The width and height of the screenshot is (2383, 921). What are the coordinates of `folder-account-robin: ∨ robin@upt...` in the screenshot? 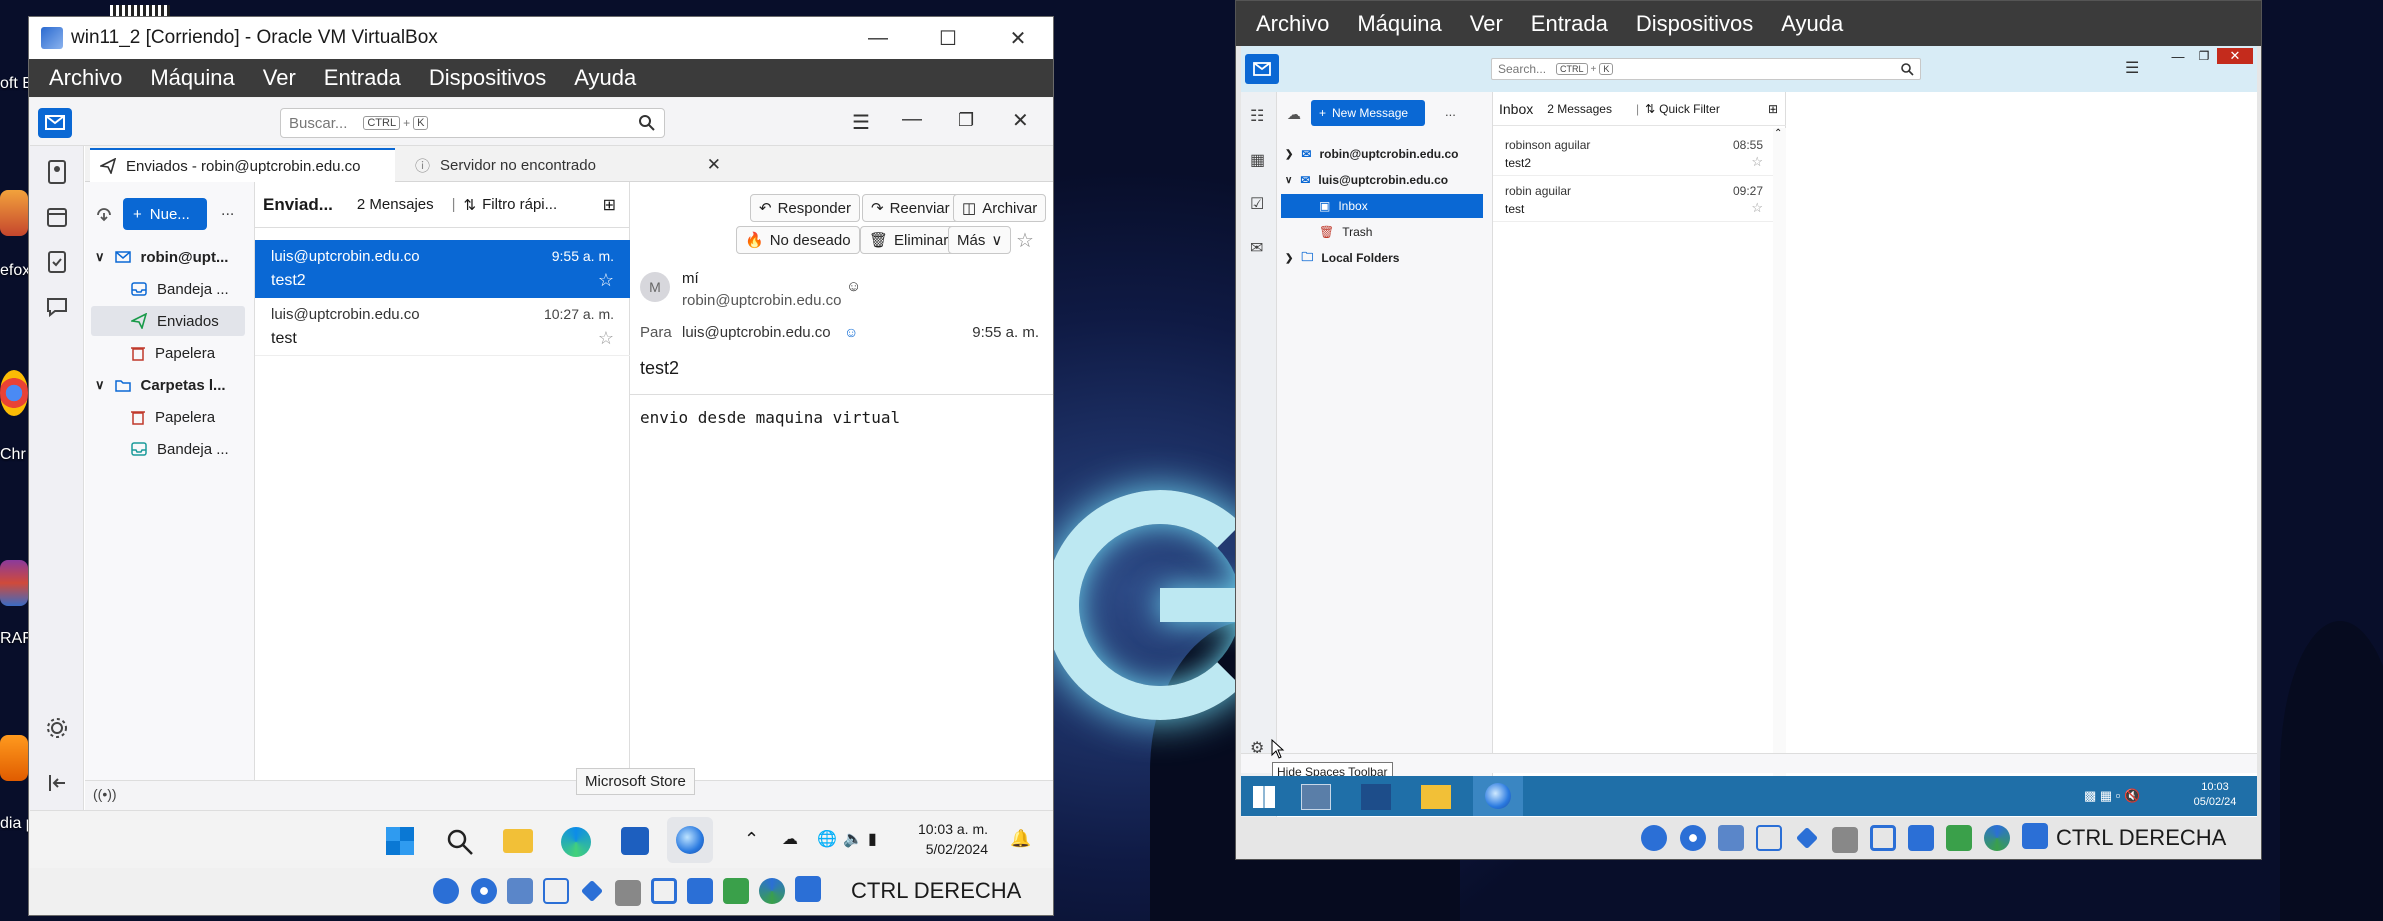 It's located at (170, 257).